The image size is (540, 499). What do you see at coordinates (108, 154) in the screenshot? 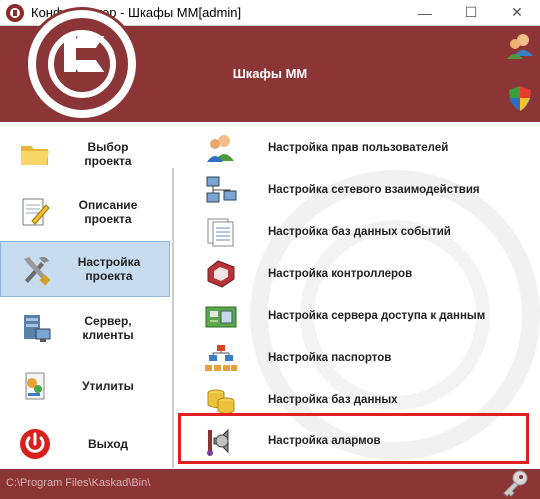
I see `sidebar-item-label: Выбор проекта` at bounding box center [108, 154].